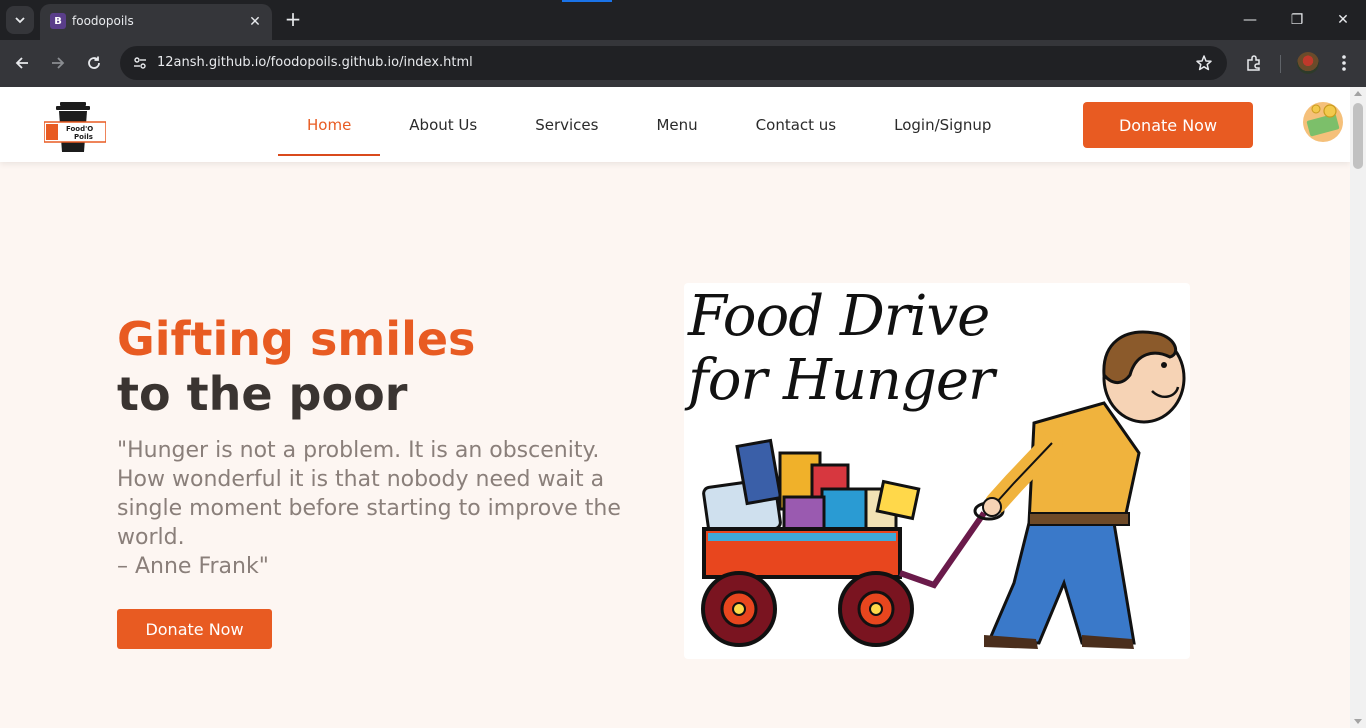 The image size is (1366, 728). What do you see at coordinates (443, 124) in the screenshot?
I see `nav-about-us: About Us` at bounding box center [443, 124].